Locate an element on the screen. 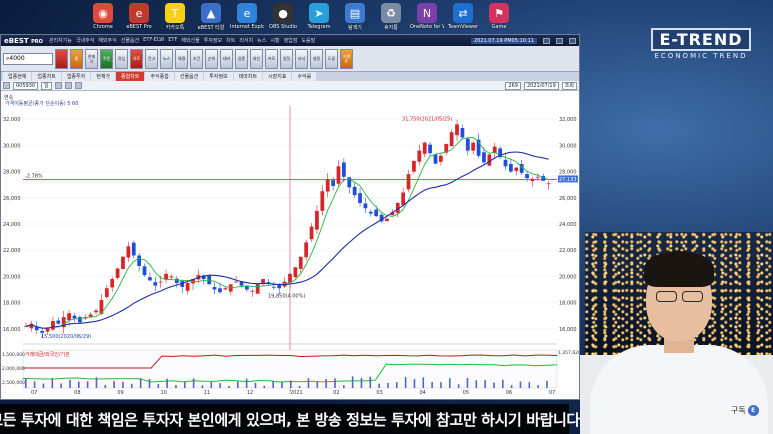 The height and width of the screenshot is (434, 773). desktop-shortcut: NOneNote for Windows is located at coordinates (427, 17).